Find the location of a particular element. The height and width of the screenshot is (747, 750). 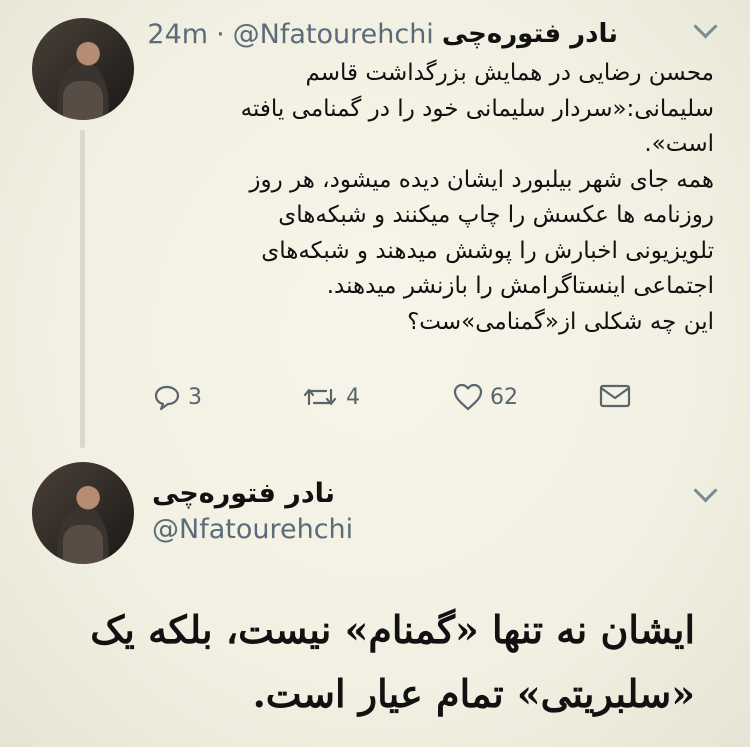

reply-button: 3 is located at coordinates (177, 397).